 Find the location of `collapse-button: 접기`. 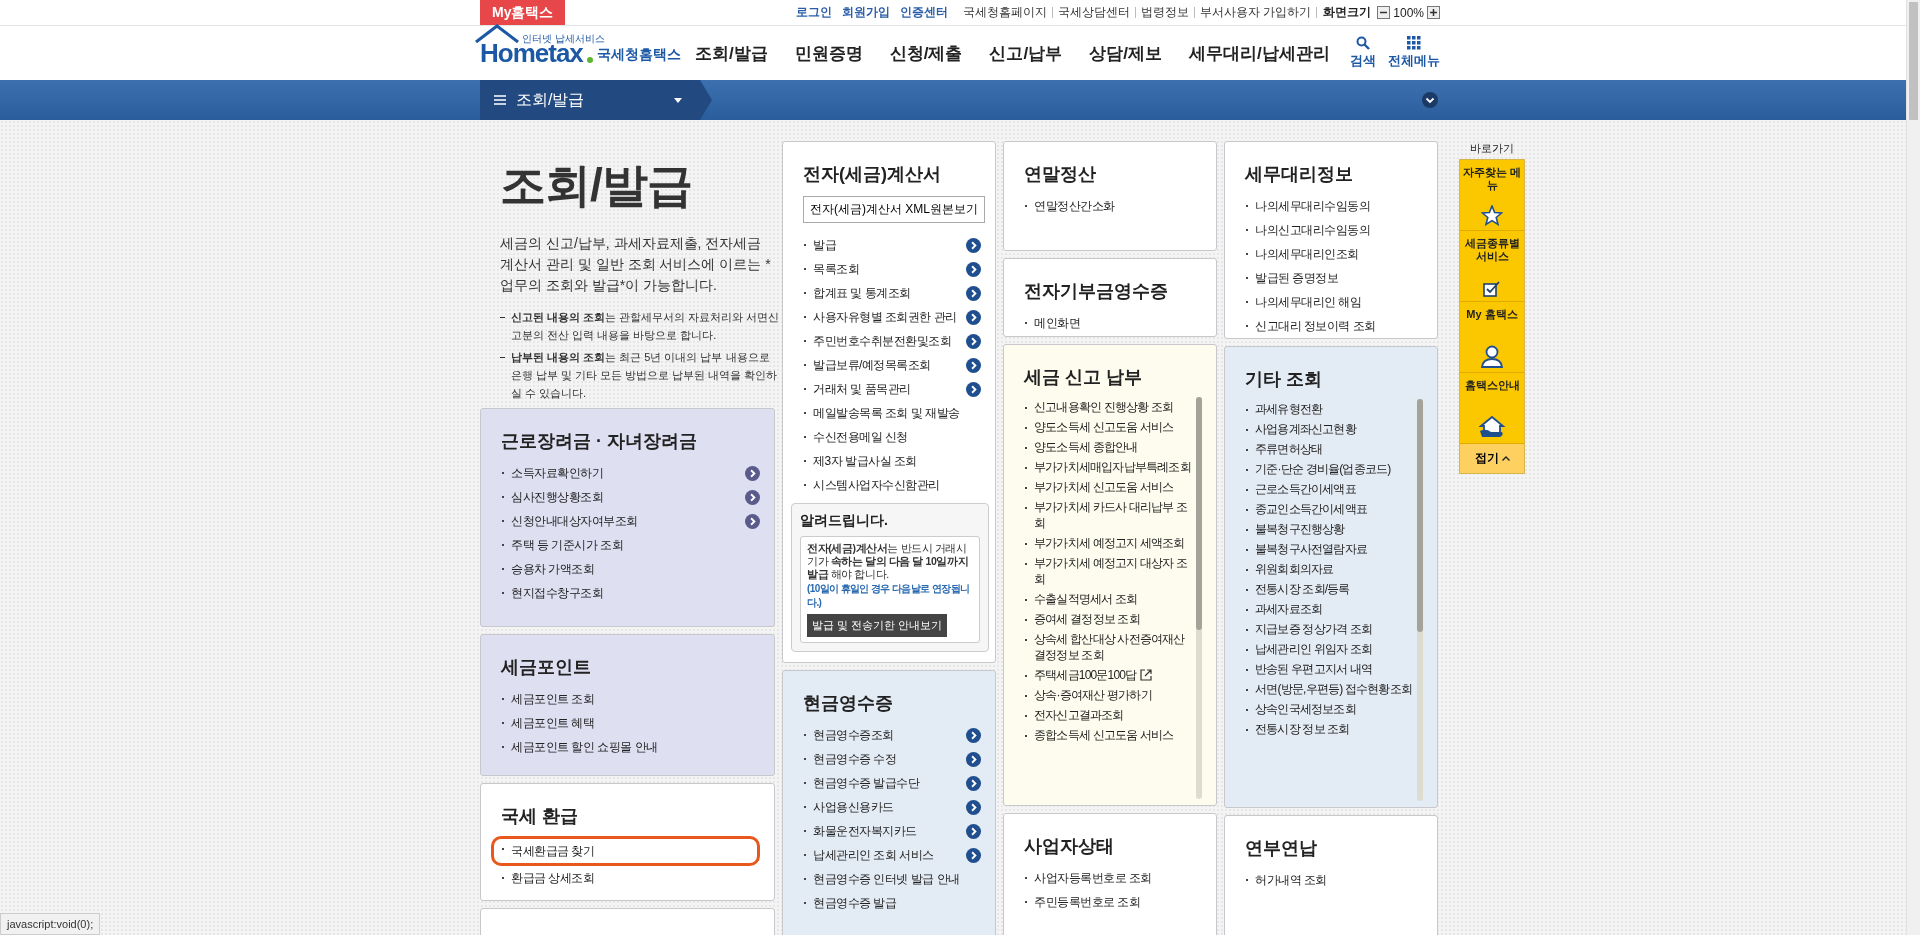

collapse-button: 접기 is located at coordinates (1492, 458).